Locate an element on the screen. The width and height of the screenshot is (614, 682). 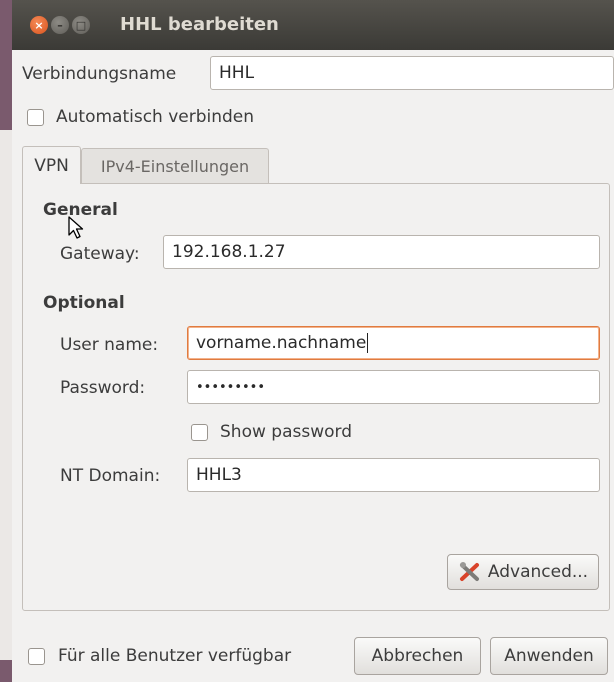
tab-vpn: VPN is located at coordinates (51, 165).